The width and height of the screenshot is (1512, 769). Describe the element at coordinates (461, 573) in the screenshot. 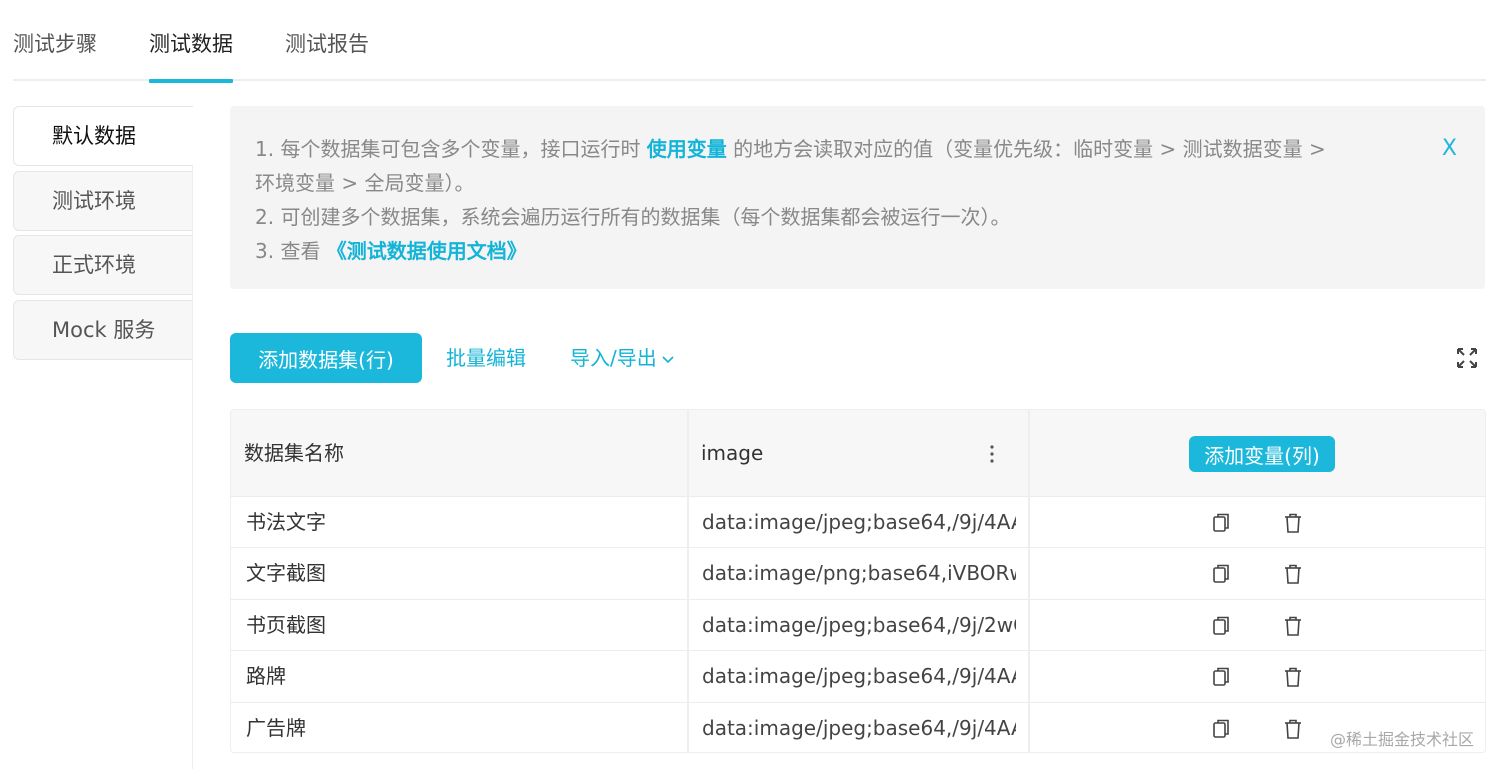

I see `dataset-name-cell: 文字截图` at that location.